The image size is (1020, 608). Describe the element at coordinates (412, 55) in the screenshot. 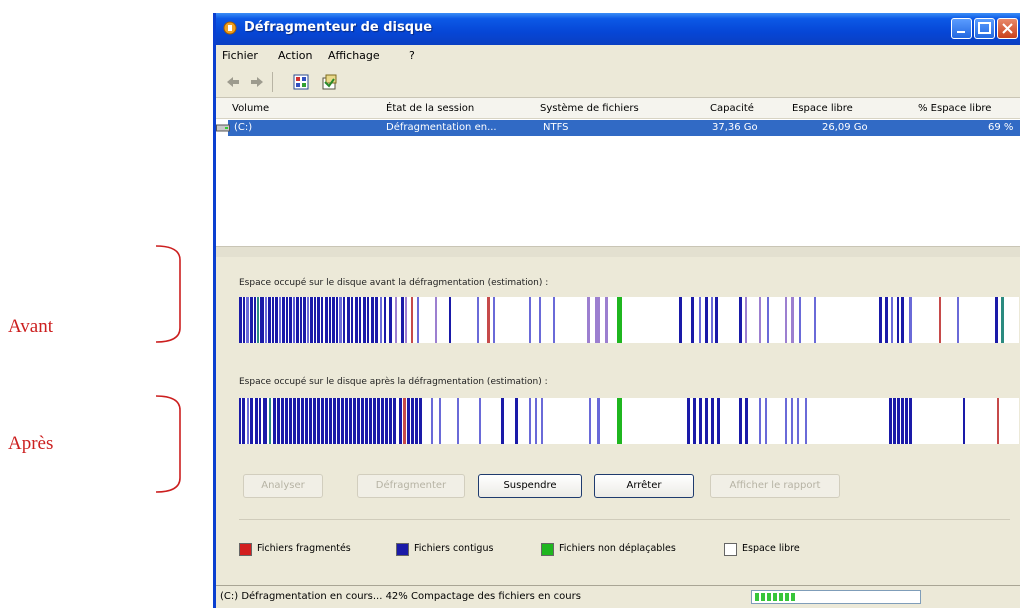

I see `menu-help: ?` at that location.